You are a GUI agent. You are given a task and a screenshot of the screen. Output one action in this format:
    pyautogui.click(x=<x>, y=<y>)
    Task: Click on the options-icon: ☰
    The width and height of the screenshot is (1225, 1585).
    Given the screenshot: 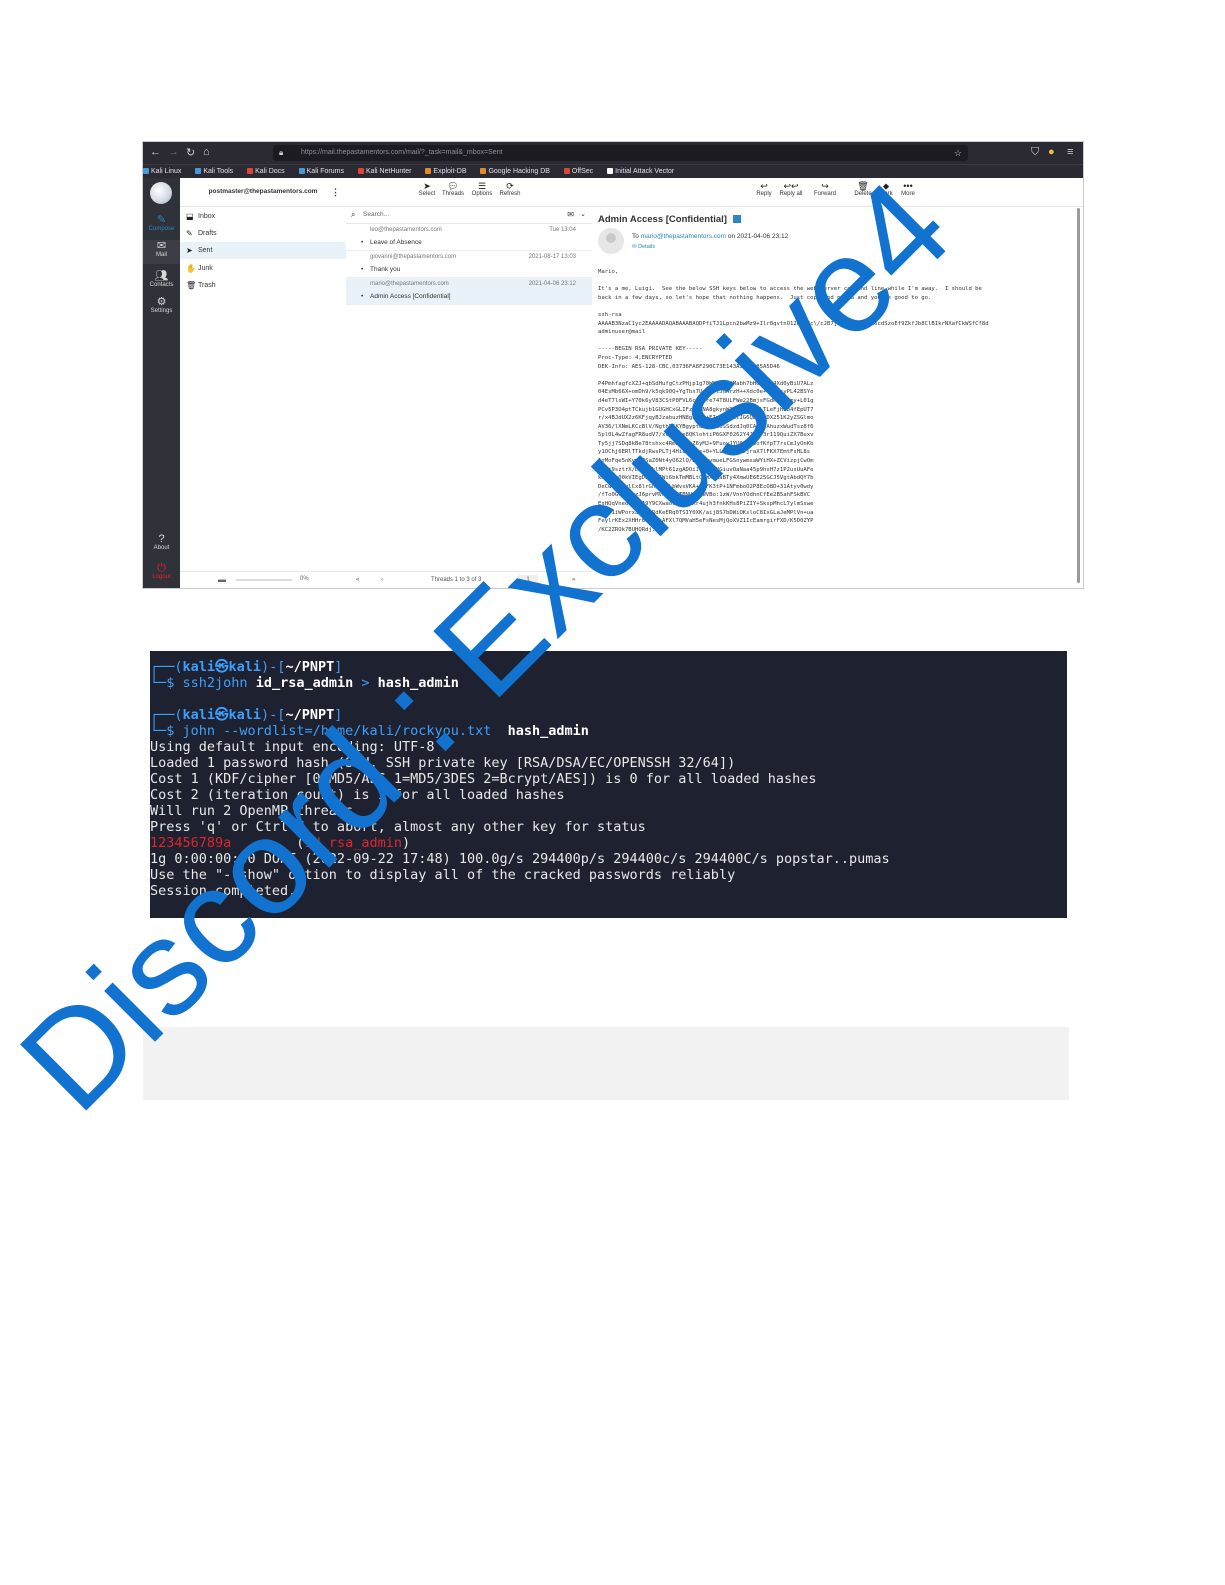 What is the action you would take?
    pyautogui.click(x=482, y=186)
    